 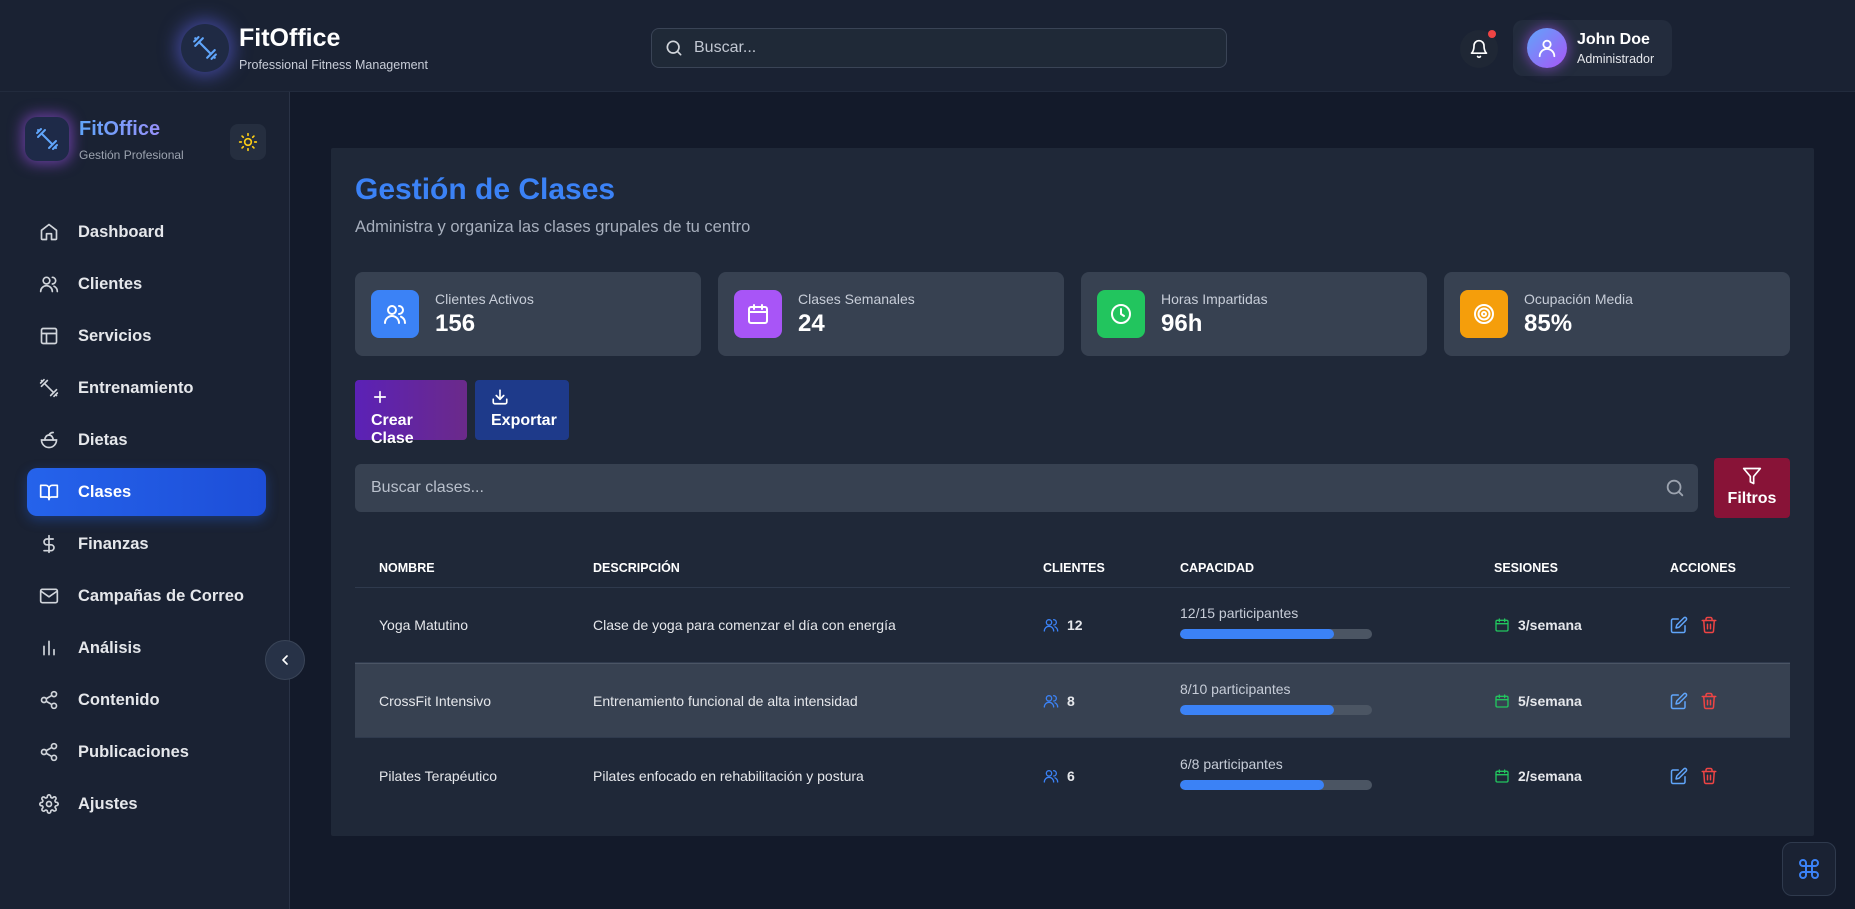 What do you see at coordinates (49, 596) in the screenshot?
I see `mail-icon` at bounding box center [49, 596].